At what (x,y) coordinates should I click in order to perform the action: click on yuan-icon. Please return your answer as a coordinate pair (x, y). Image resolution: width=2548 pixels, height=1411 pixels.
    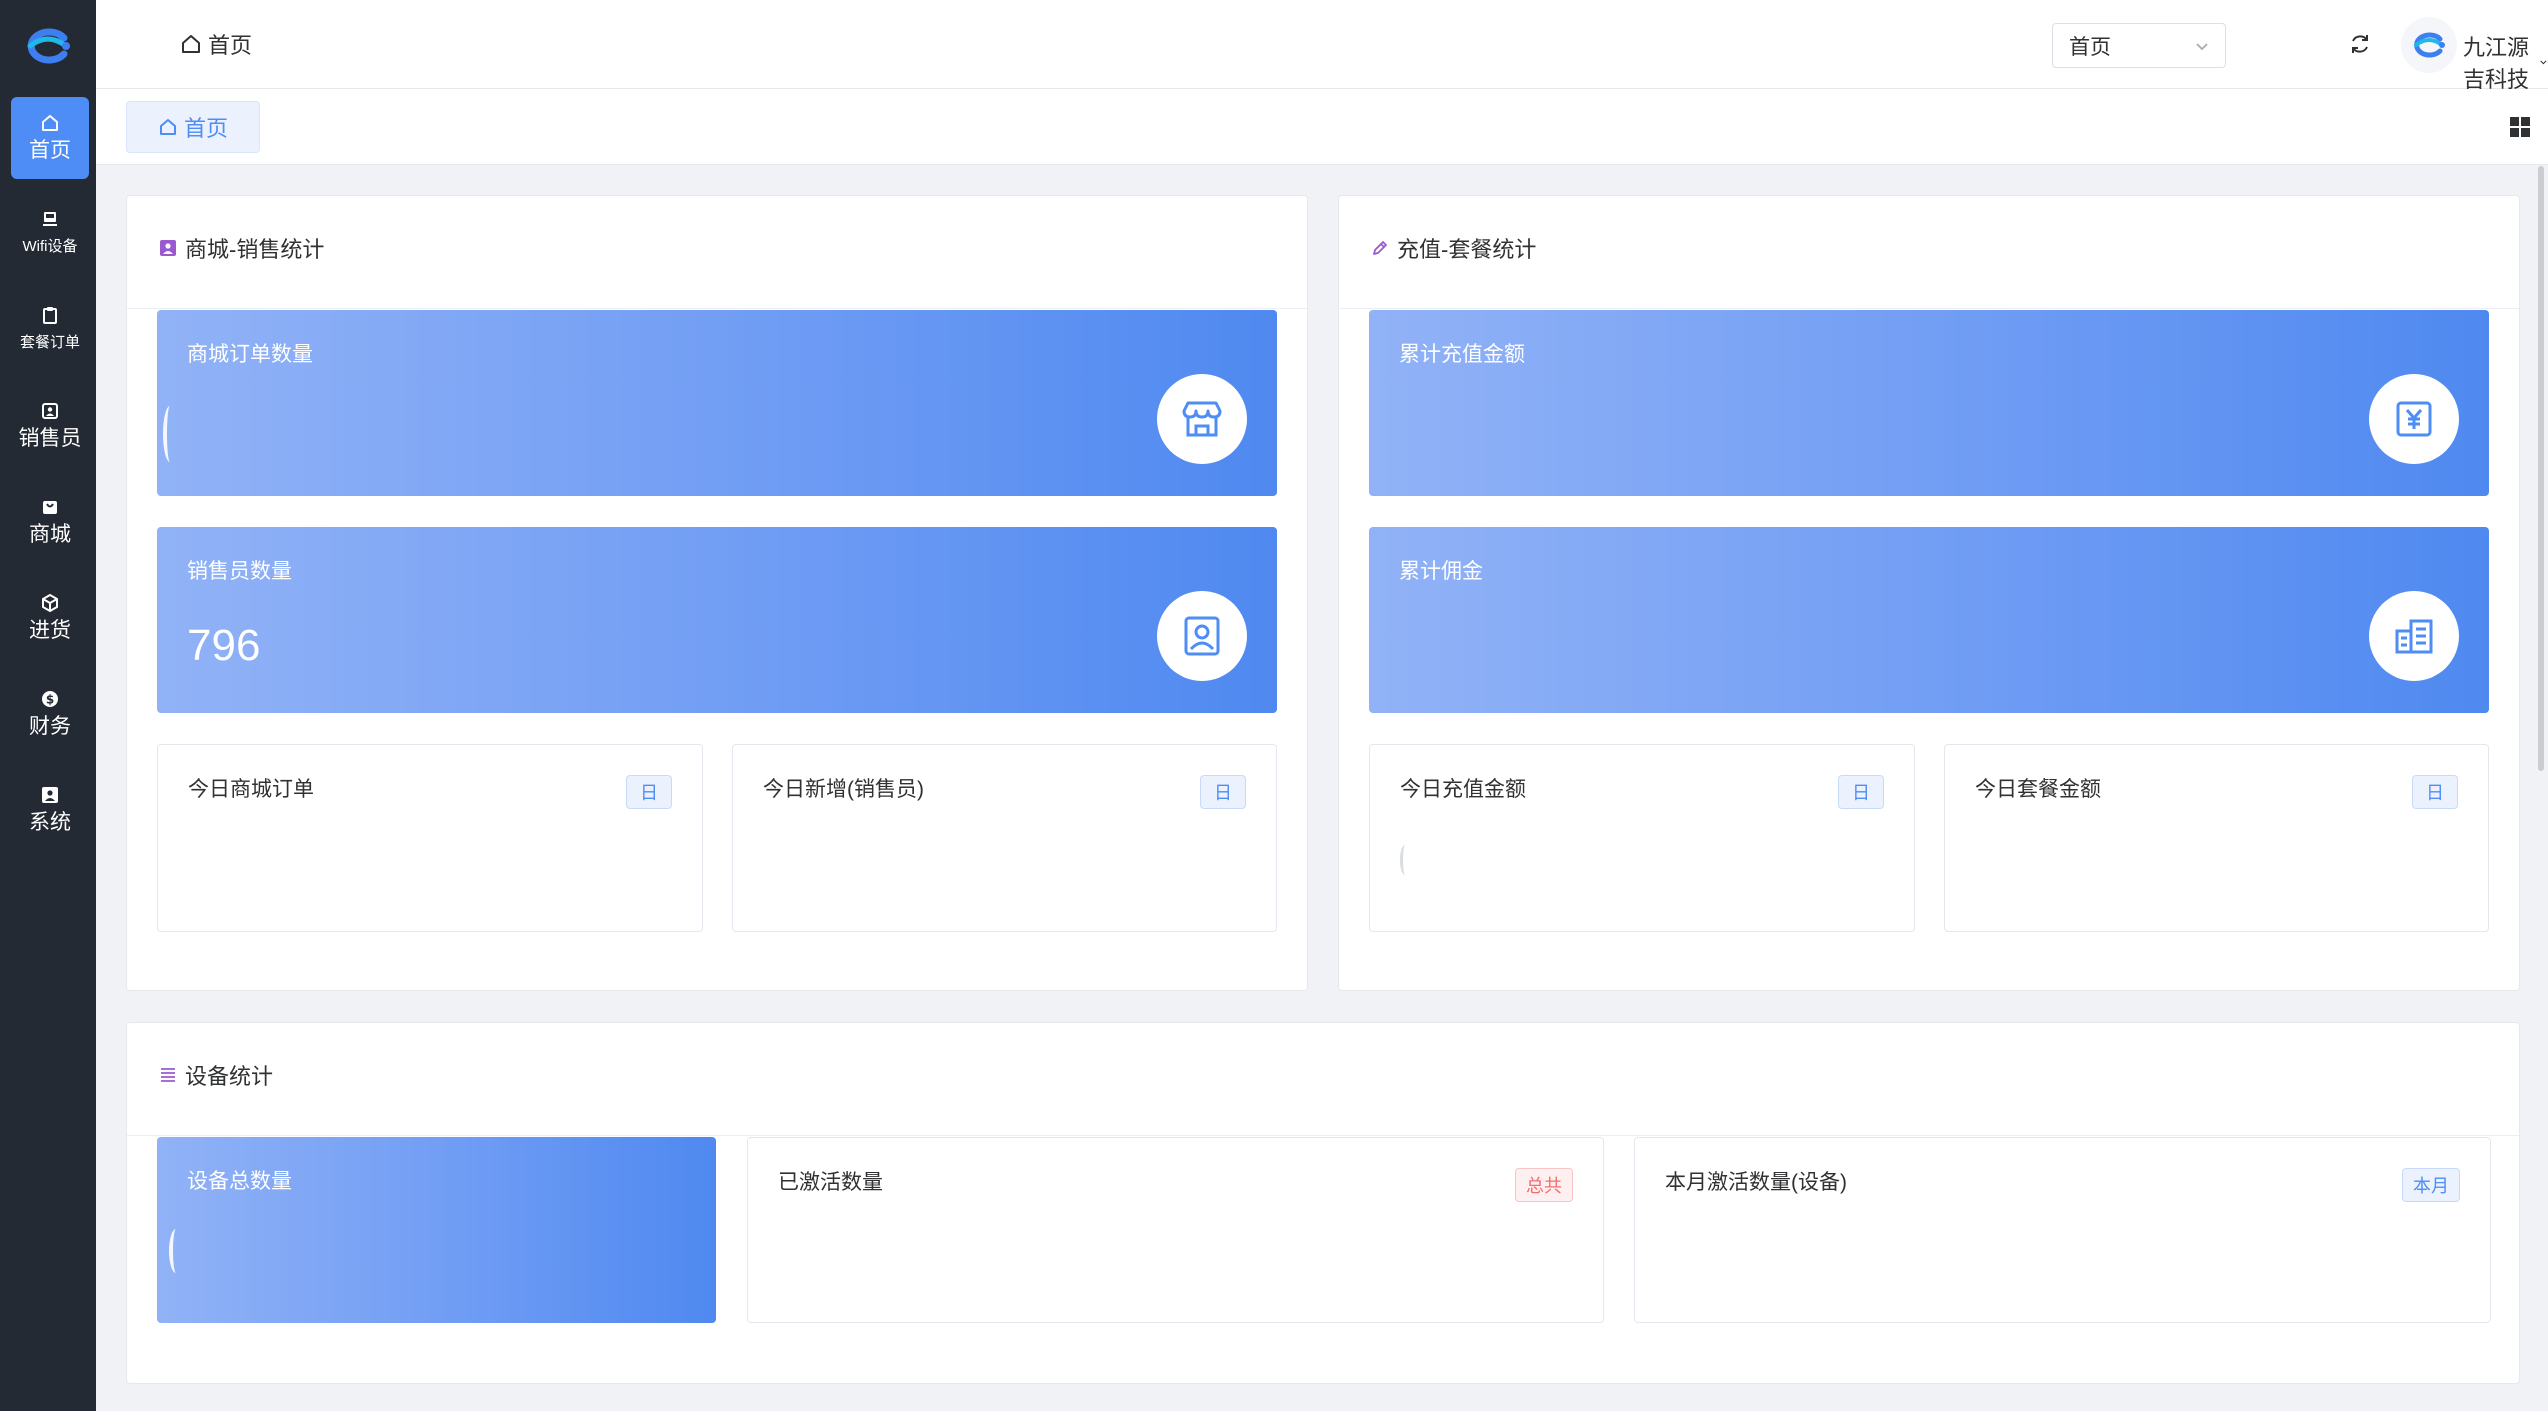
    Looking at the image, I should click on (2414, 419).